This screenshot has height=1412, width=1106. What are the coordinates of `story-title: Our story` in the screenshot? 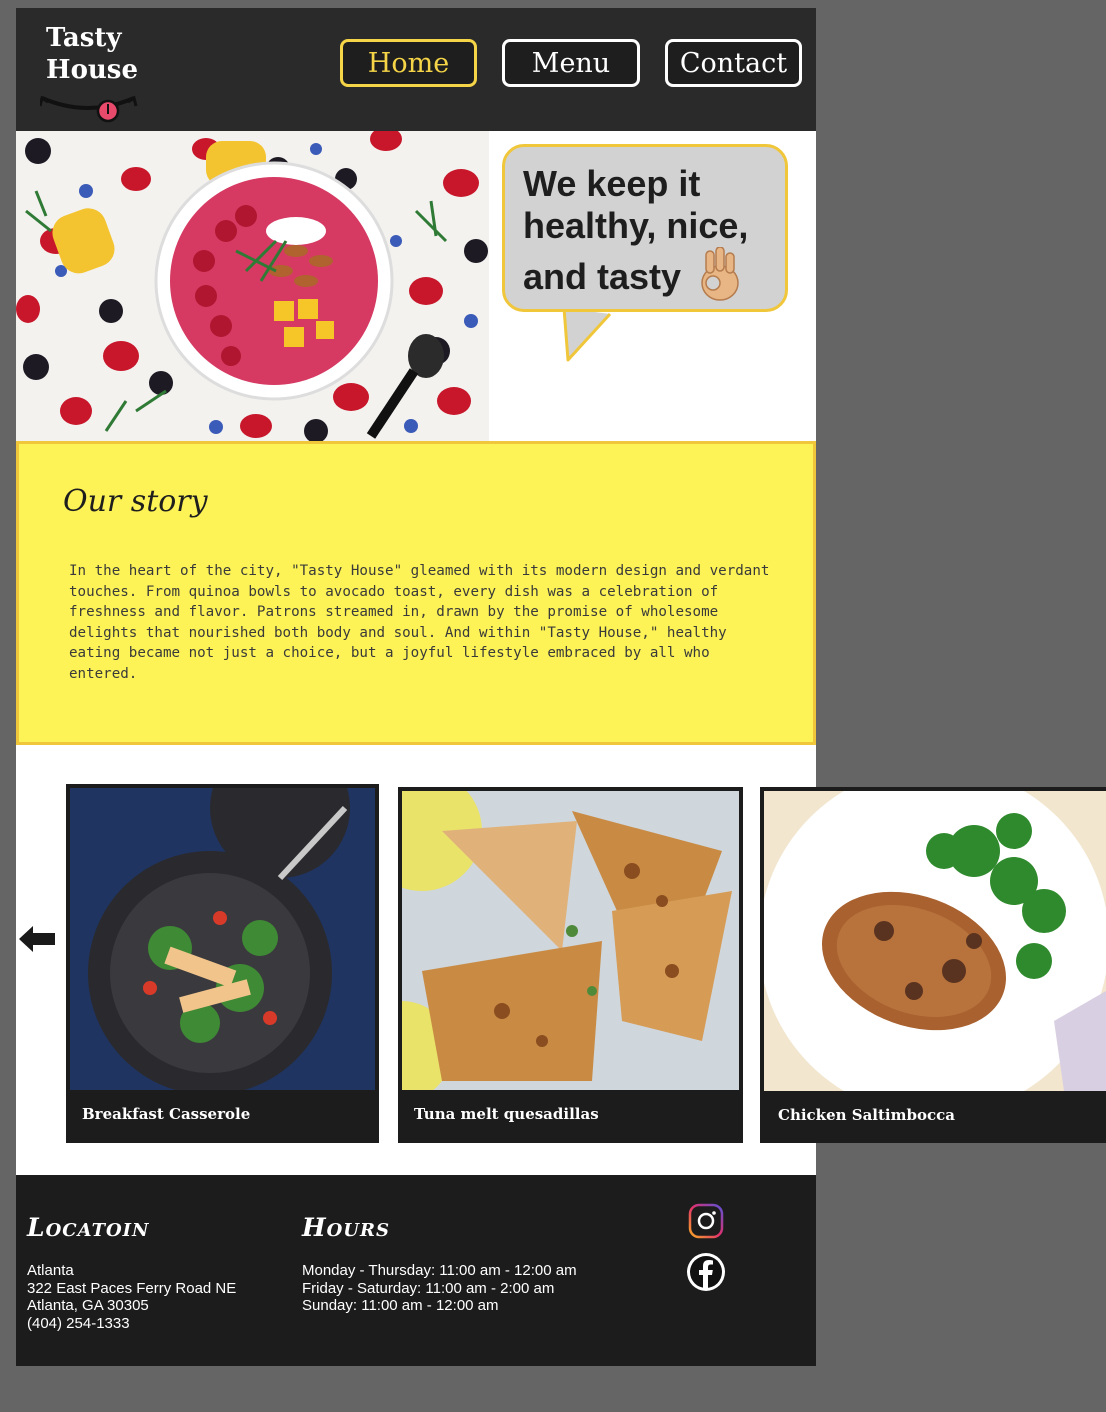 It's located at (135, 501).